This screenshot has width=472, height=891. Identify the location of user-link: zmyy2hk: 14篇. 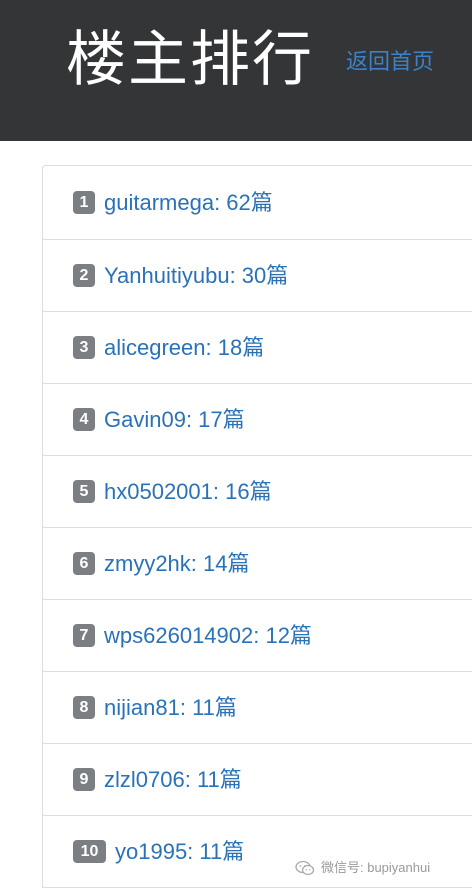
(177, 564).